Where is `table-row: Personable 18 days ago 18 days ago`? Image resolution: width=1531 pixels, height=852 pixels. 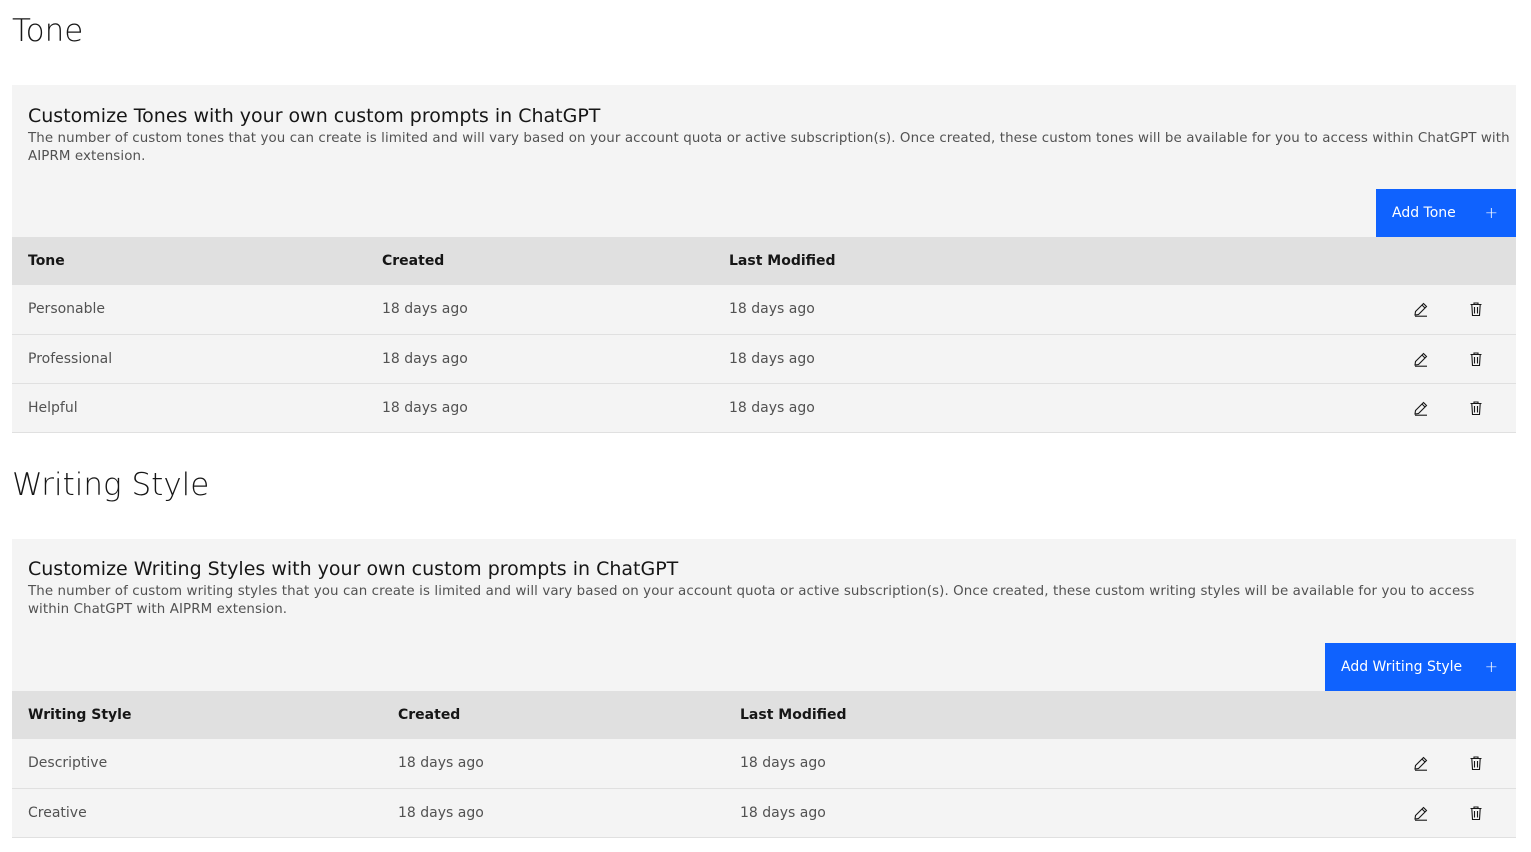 table-row: Personable 18 days ago 18 days ago is located at coordinates (764, 309).